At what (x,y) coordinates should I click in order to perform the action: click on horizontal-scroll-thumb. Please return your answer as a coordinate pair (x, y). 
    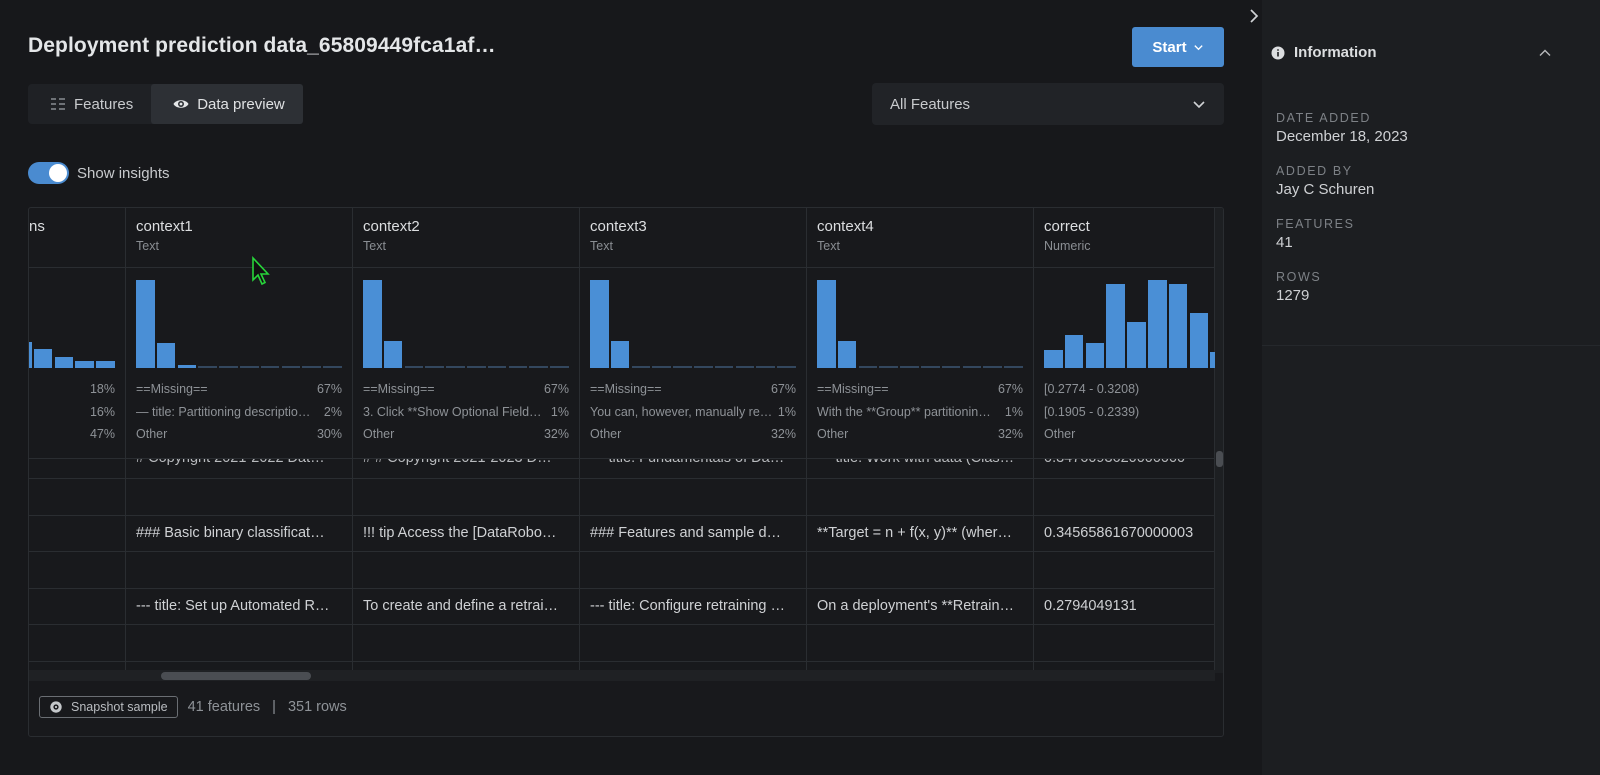
    Looking at the image, I should click on (236, 676).